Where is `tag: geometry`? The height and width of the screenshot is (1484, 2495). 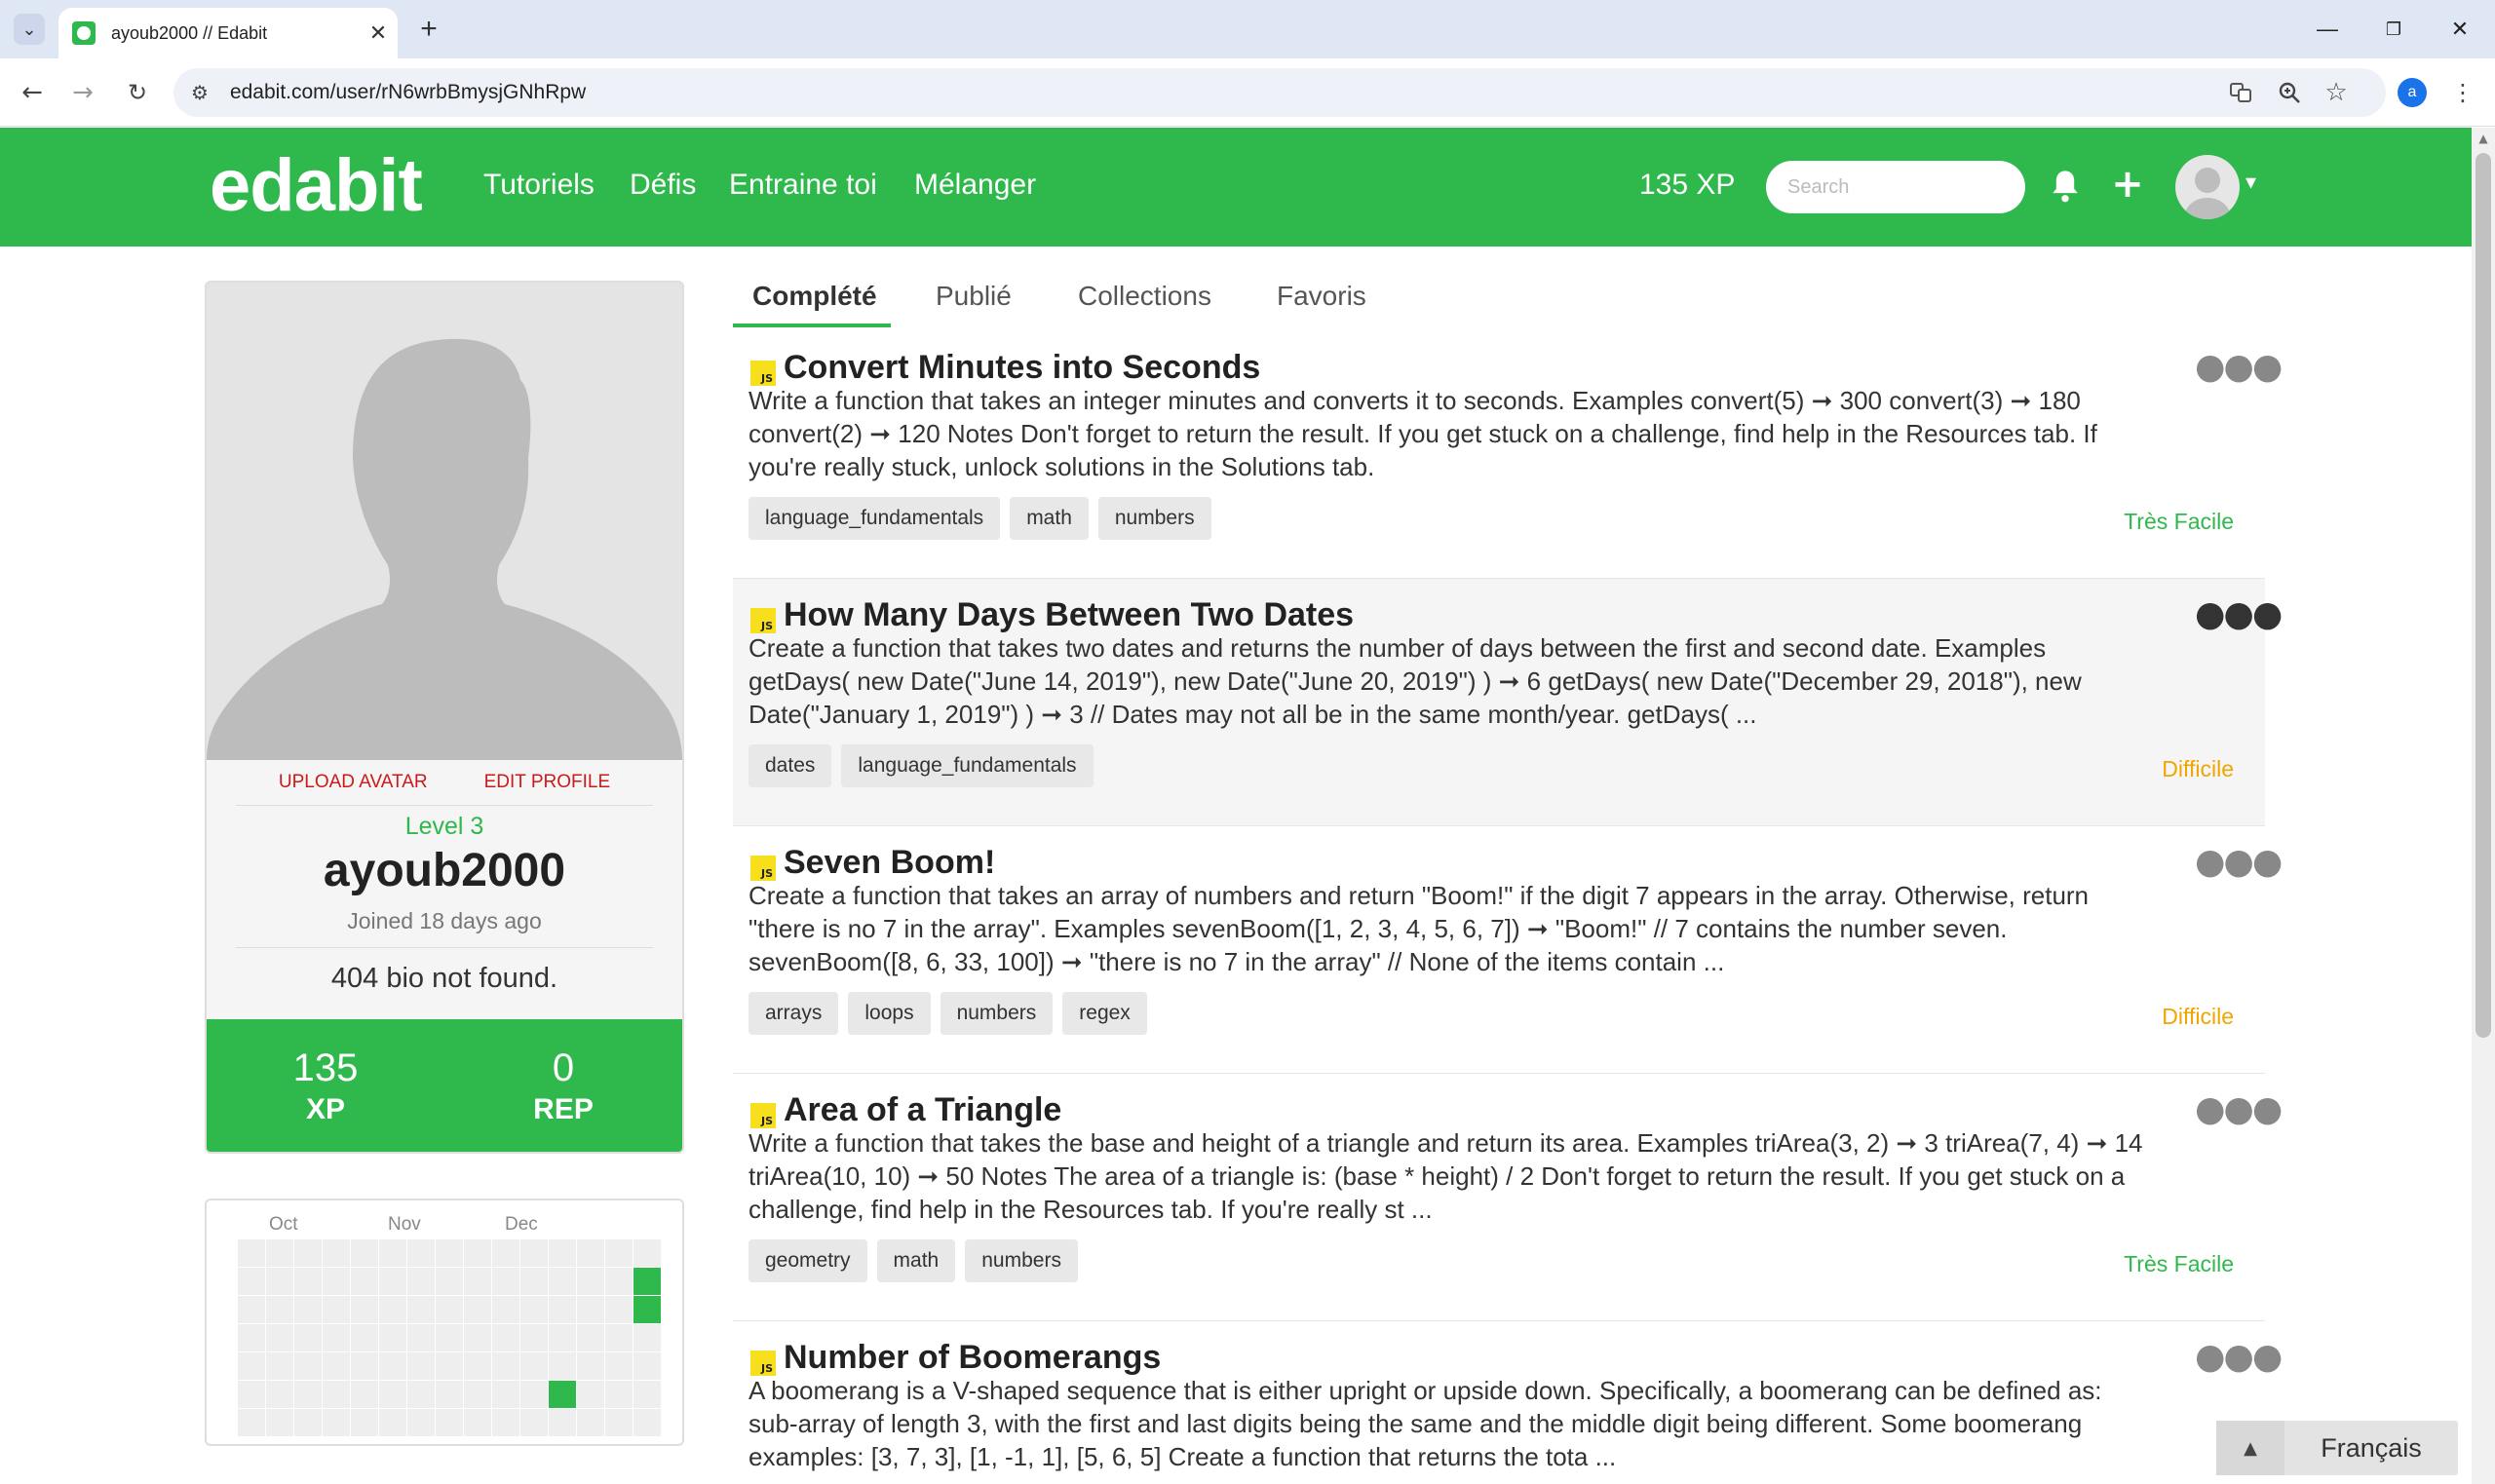
tag: geometry is located at coordinates (807, 1260).